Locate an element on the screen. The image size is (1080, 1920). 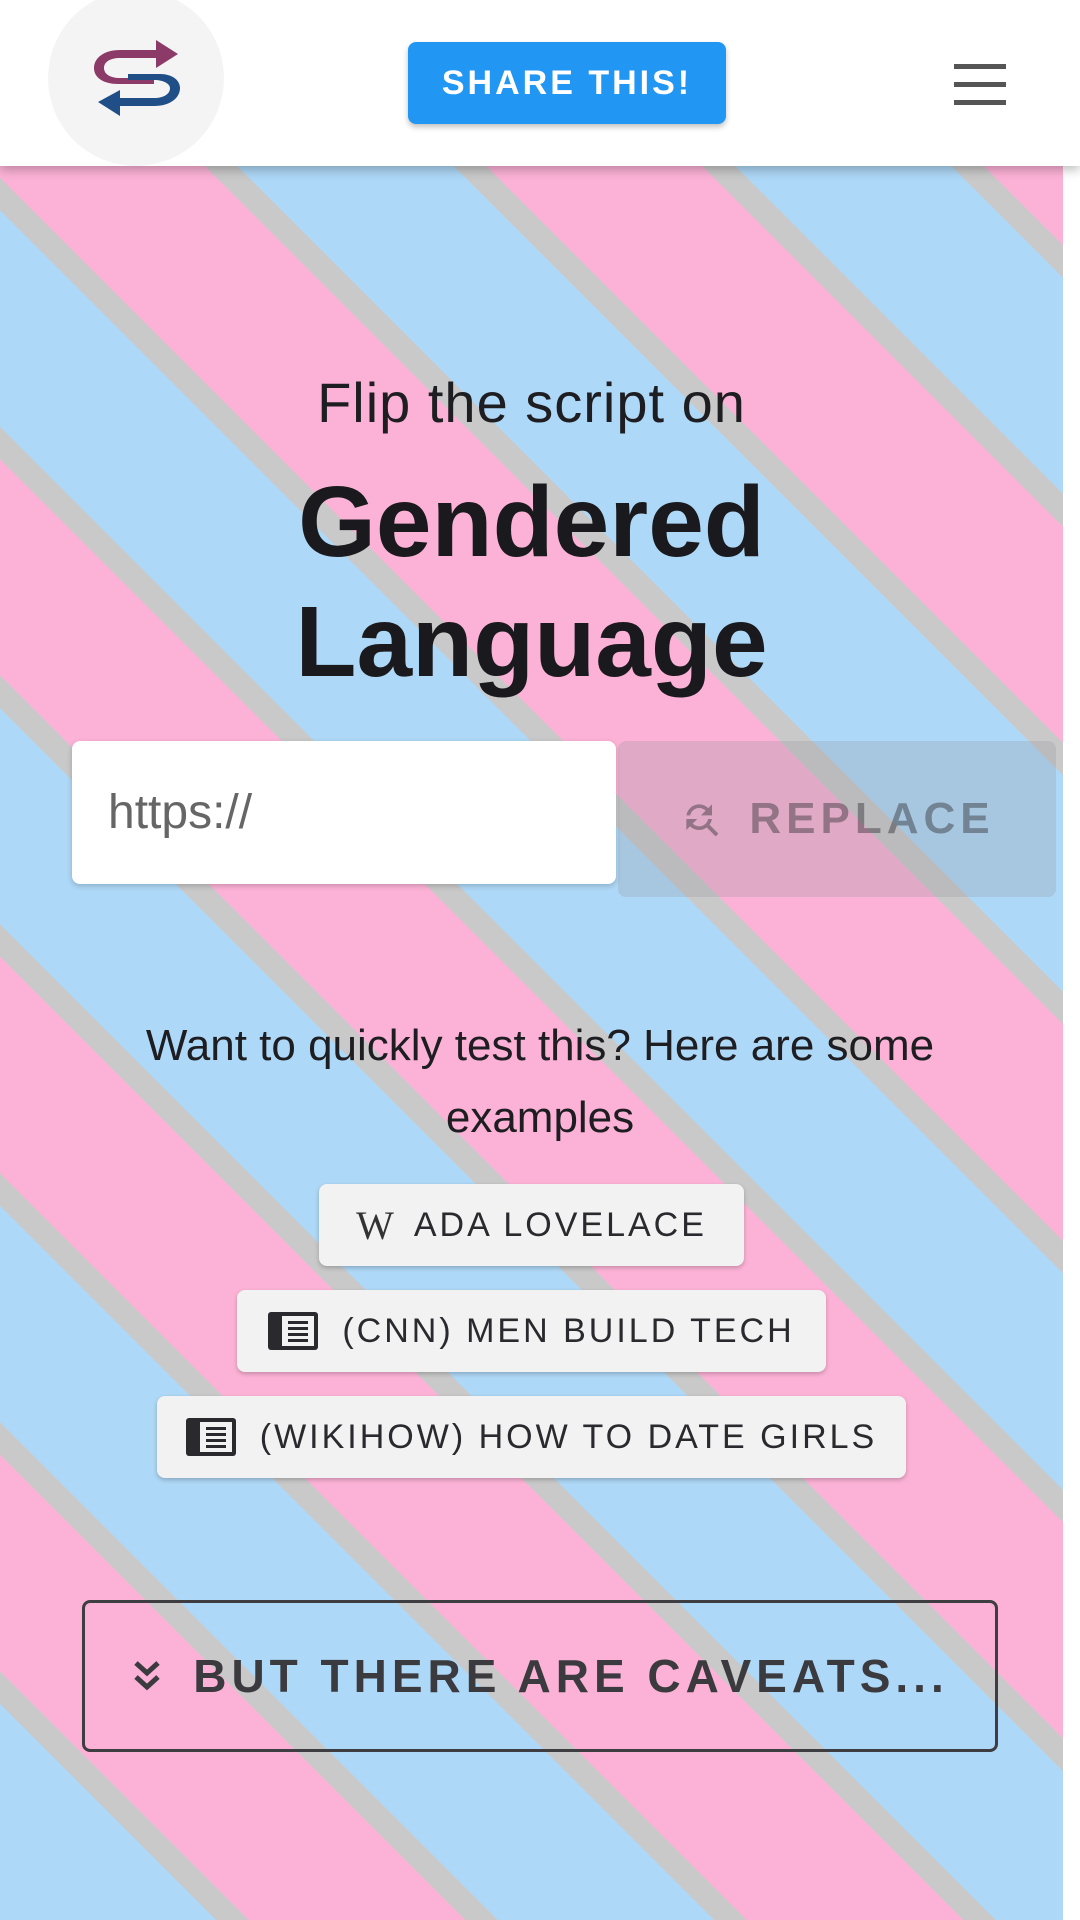
example-label: (CNN) MEN BUILD TECH is located at coordinates (568, 1330).